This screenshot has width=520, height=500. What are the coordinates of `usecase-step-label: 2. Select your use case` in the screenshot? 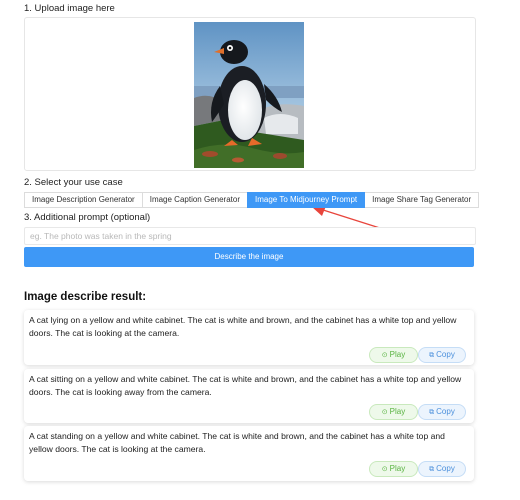 It's located at (73, 182).